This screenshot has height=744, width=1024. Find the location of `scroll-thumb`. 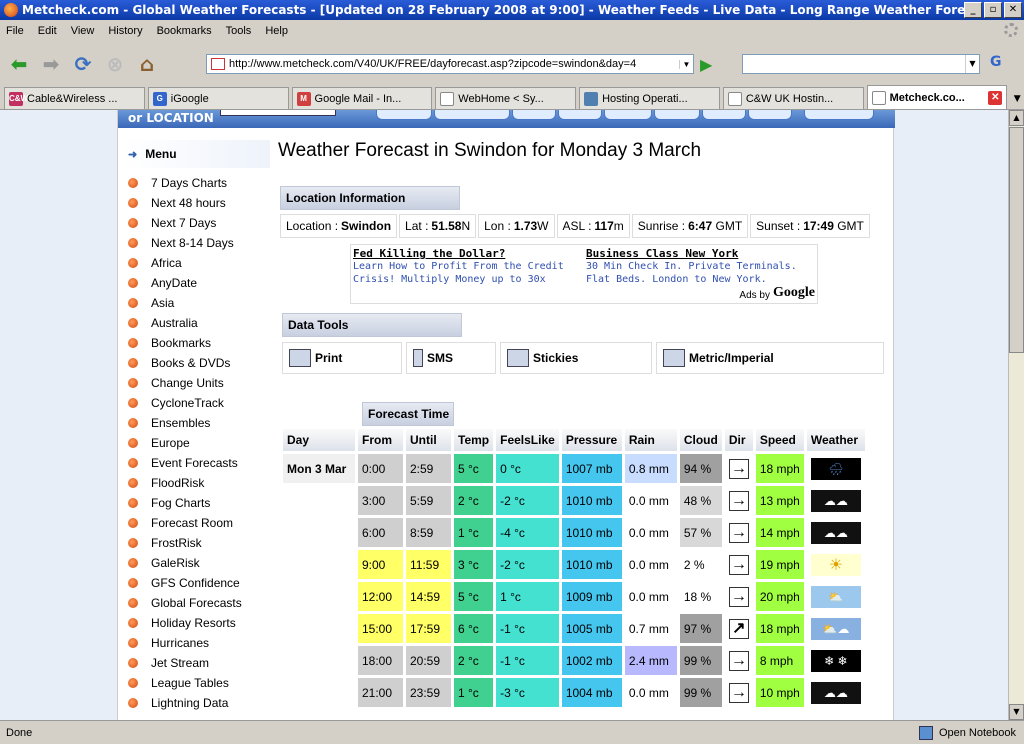

scroll-thumb is located at coordinates (1016, 240).